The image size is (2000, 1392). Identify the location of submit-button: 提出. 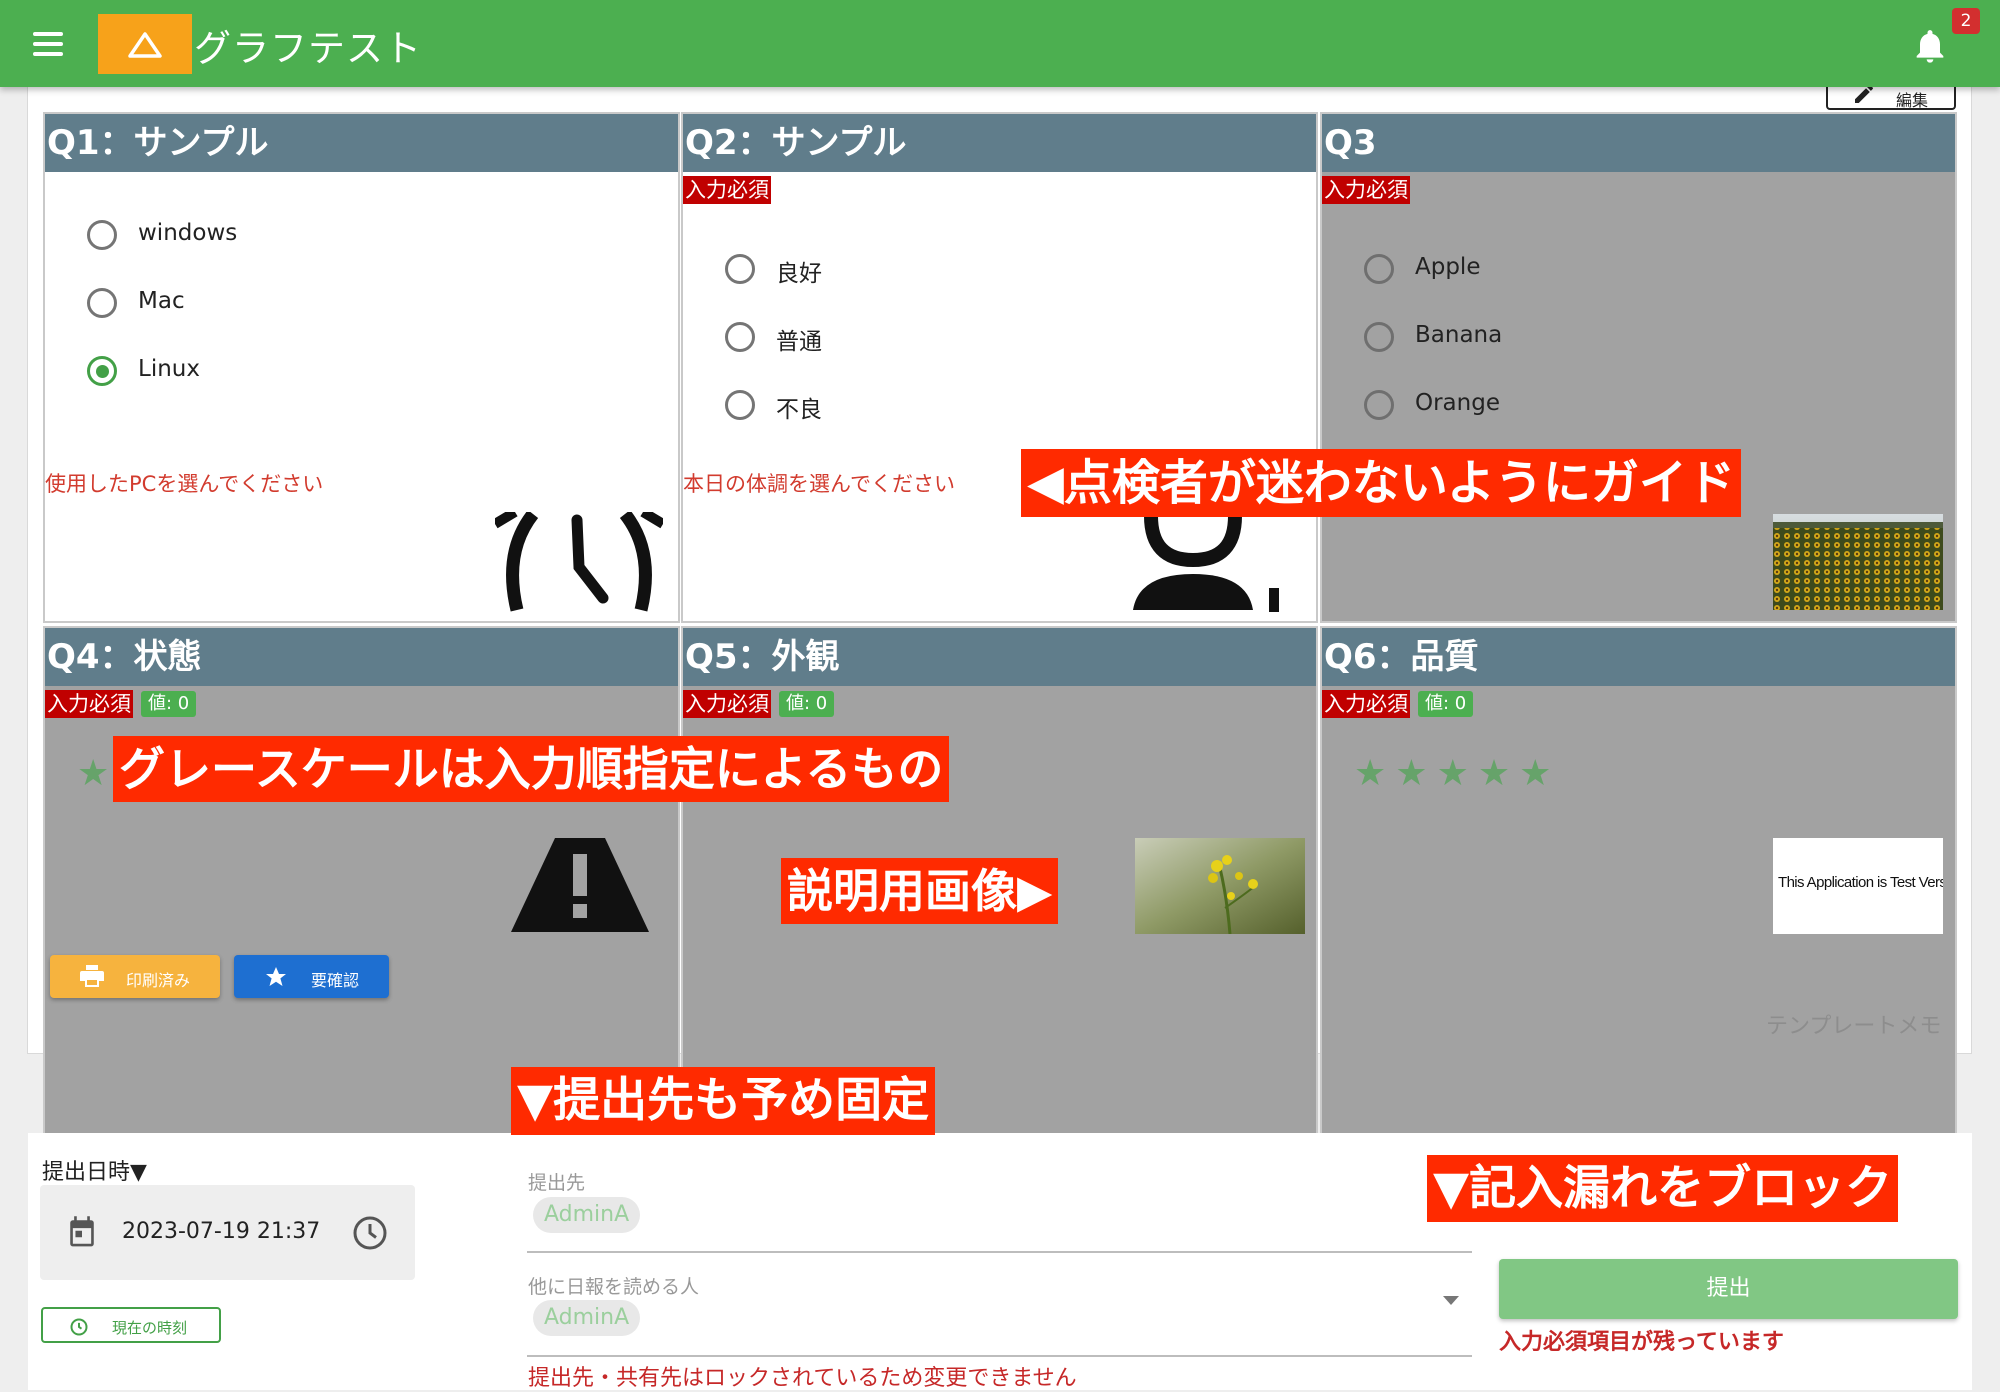
(1728, 1289).